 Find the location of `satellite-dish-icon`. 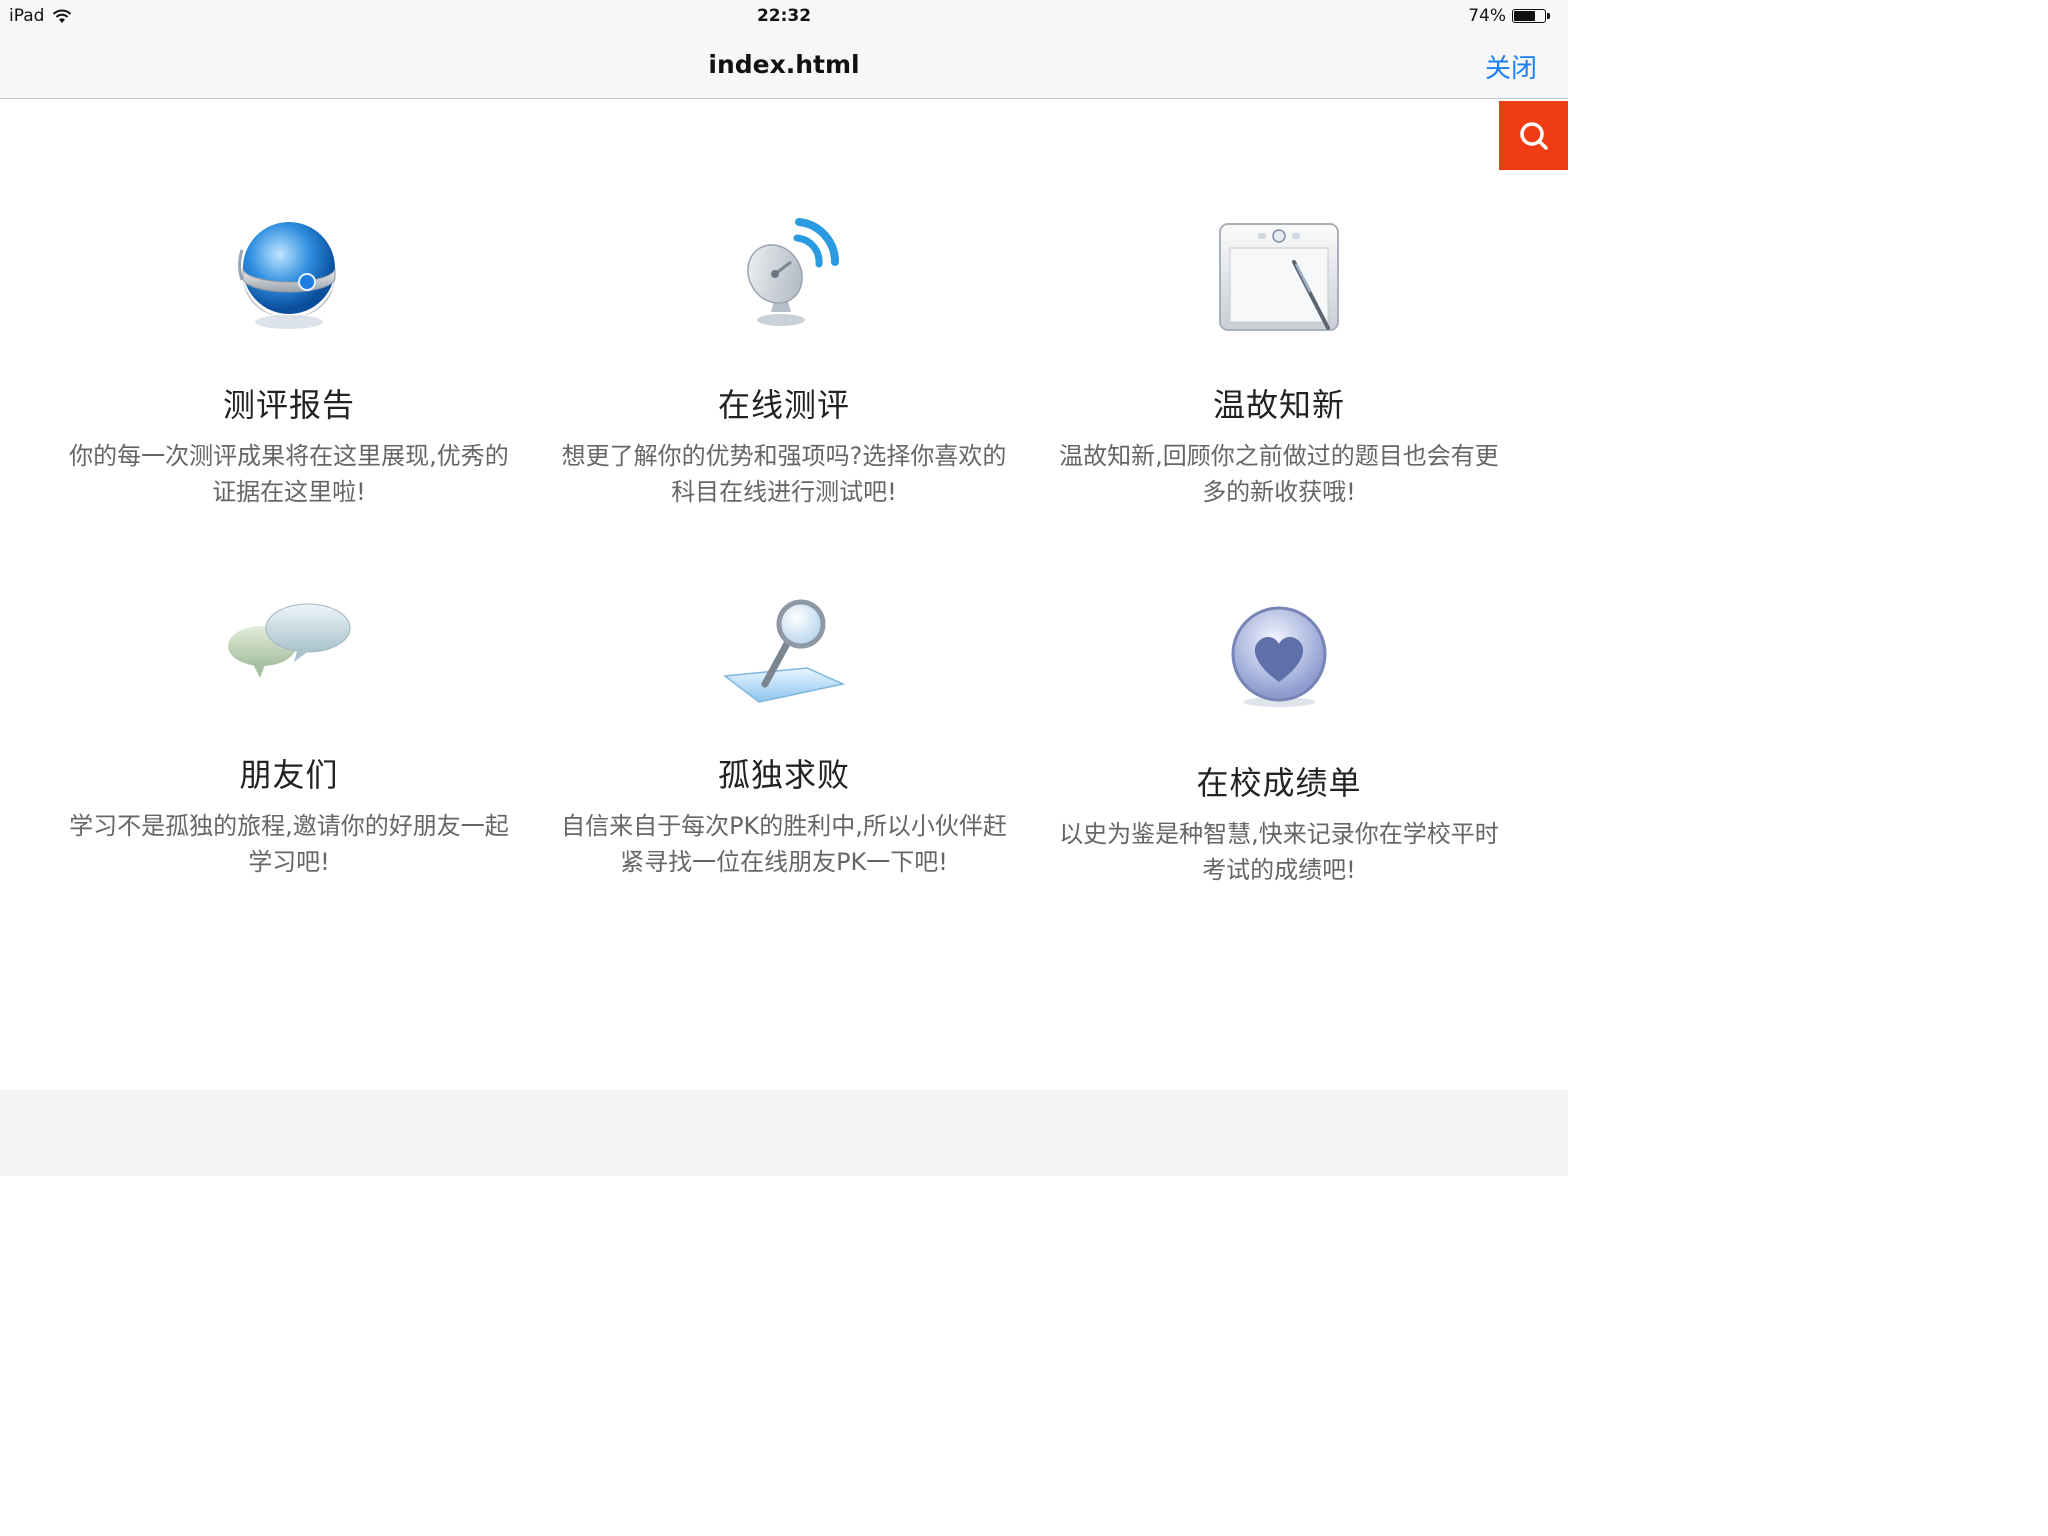

satellite-dish-icon is located at coordinates (793, 272).